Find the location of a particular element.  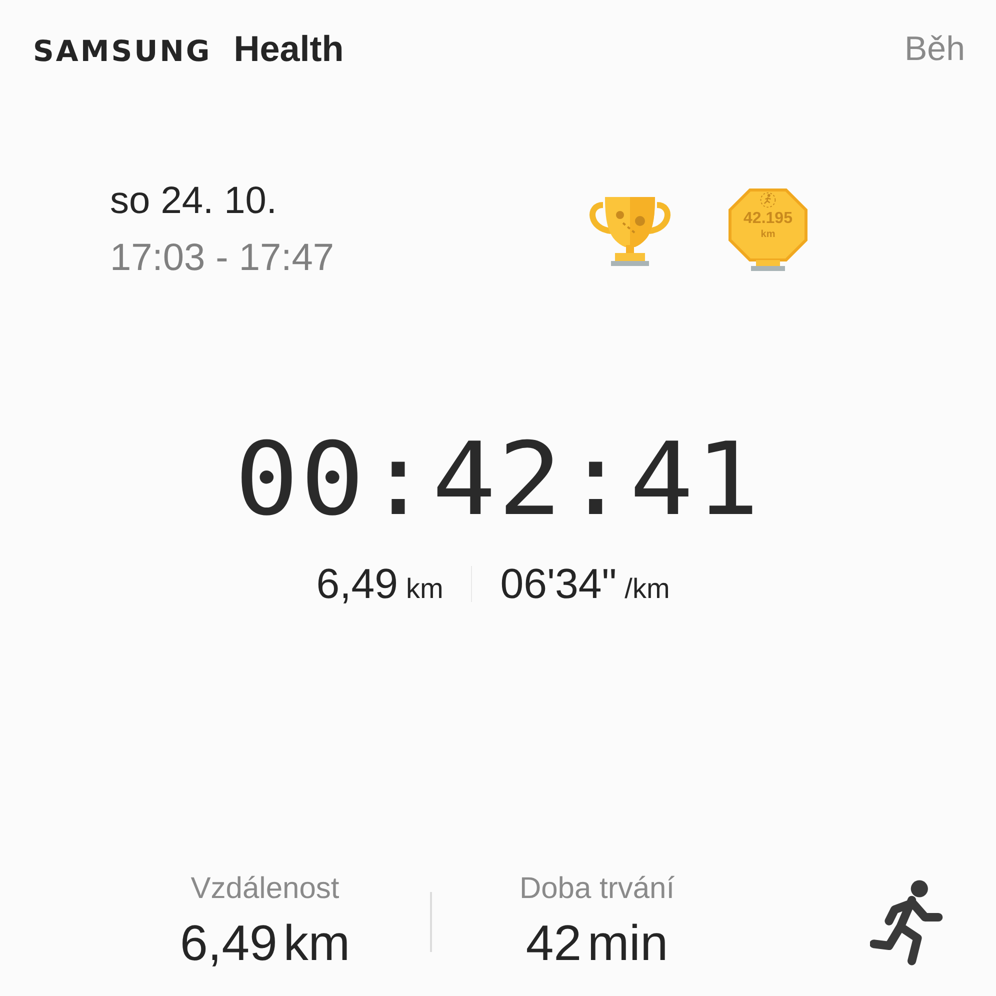

distance-value: 6,49 is located at coordinates (357, 584).